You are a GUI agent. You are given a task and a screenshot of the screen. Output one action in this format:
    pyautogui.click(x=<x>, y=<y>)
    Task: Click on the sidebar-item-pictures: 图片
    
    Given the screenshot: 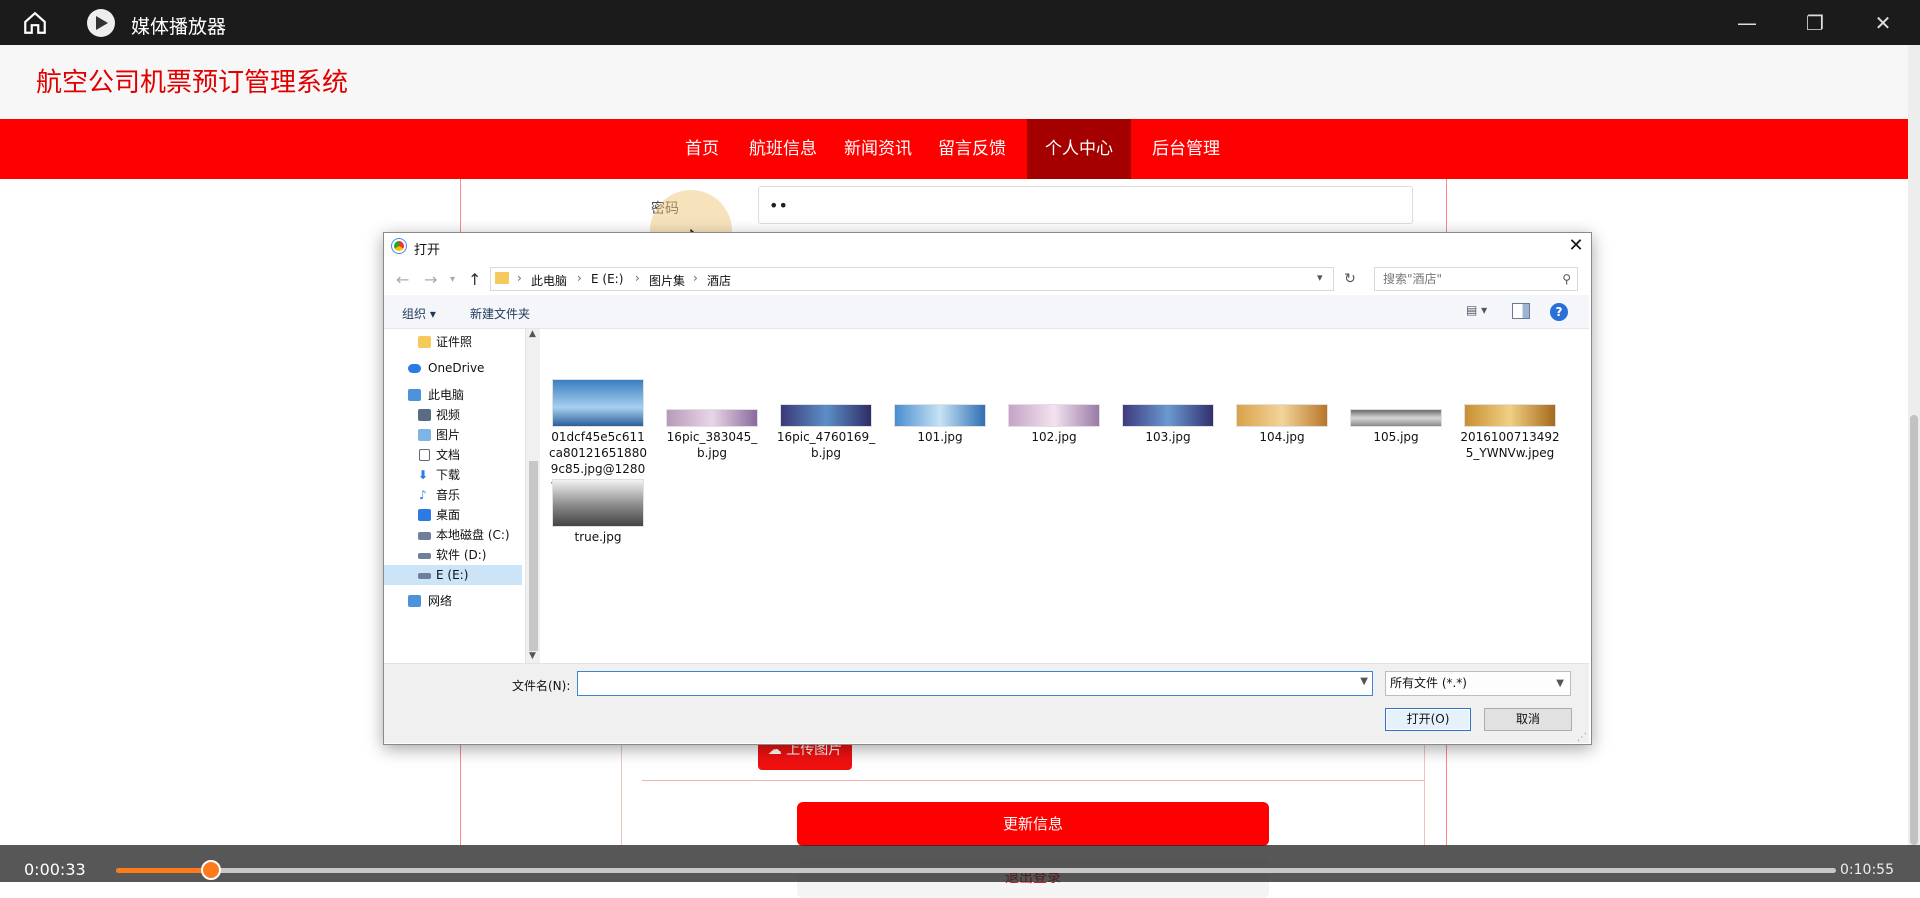 What is the action you would take?
    pyautogui.click(x=453, y=435)
    